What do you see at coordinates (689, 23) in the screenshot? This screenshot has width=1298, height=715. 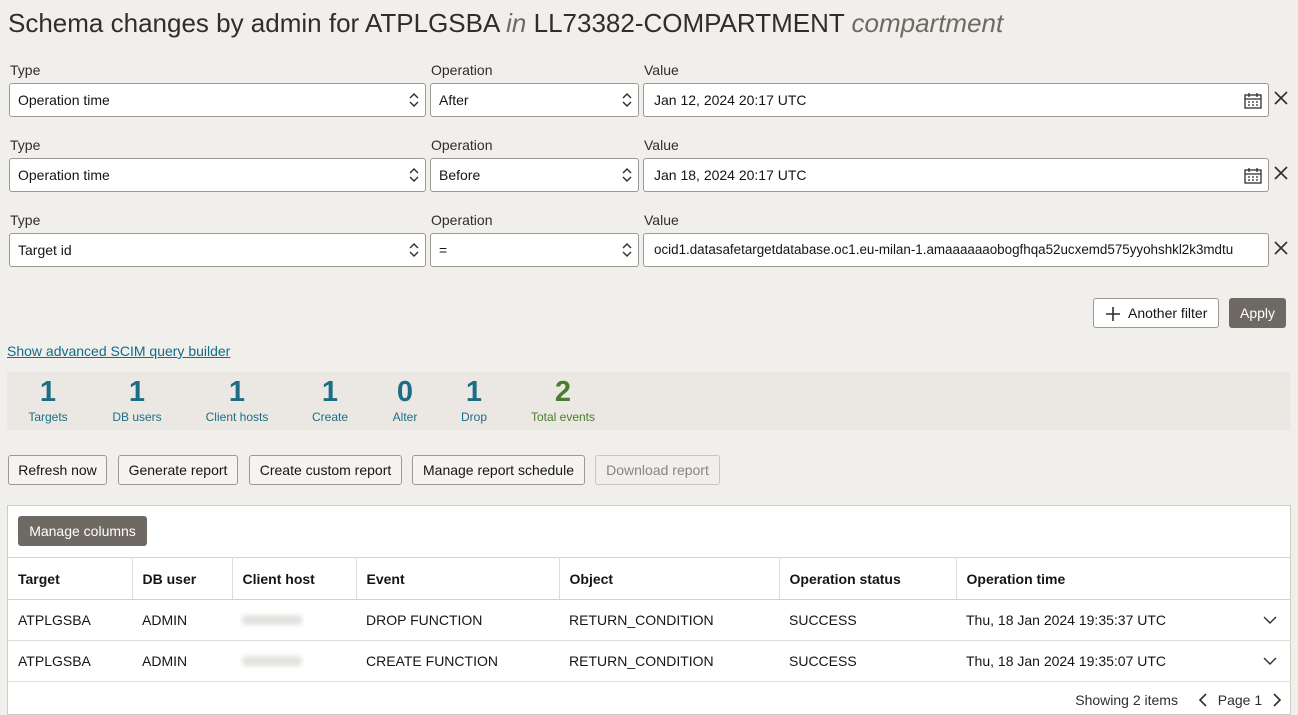 I see `title-compartment-name: LL73382-COMPARTMENT` at bounding box center [689, 23].